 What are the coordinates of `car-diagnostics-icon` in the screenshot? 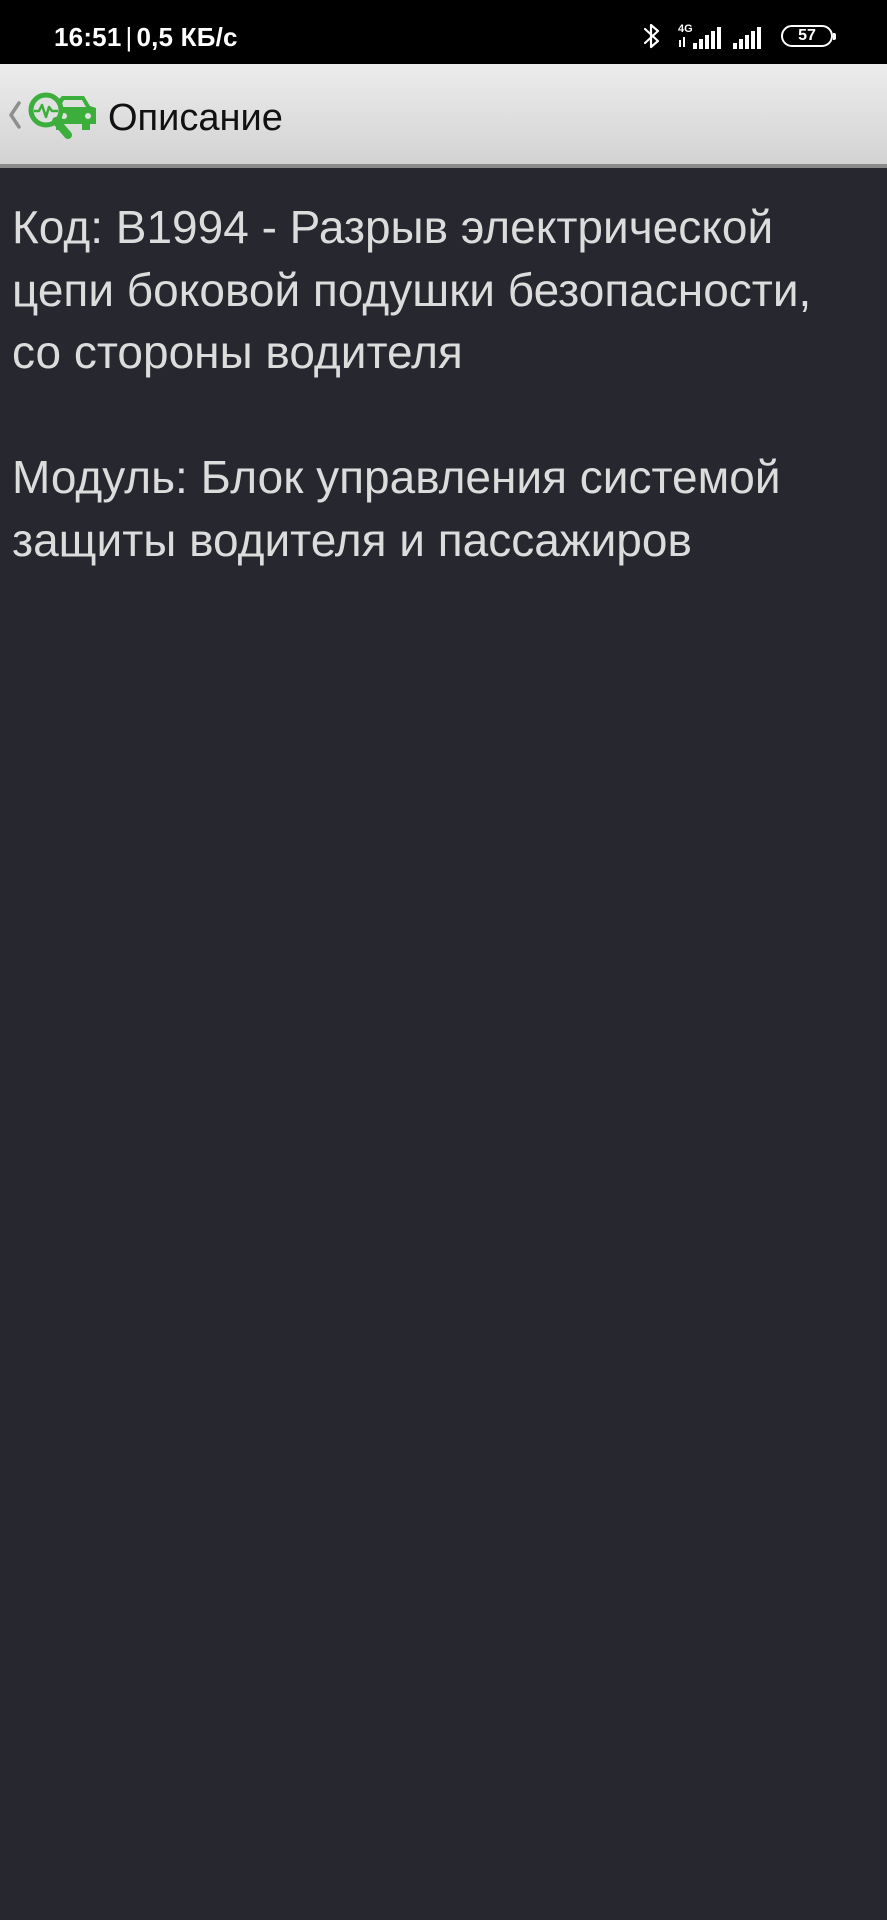 It's located at (63, 115).